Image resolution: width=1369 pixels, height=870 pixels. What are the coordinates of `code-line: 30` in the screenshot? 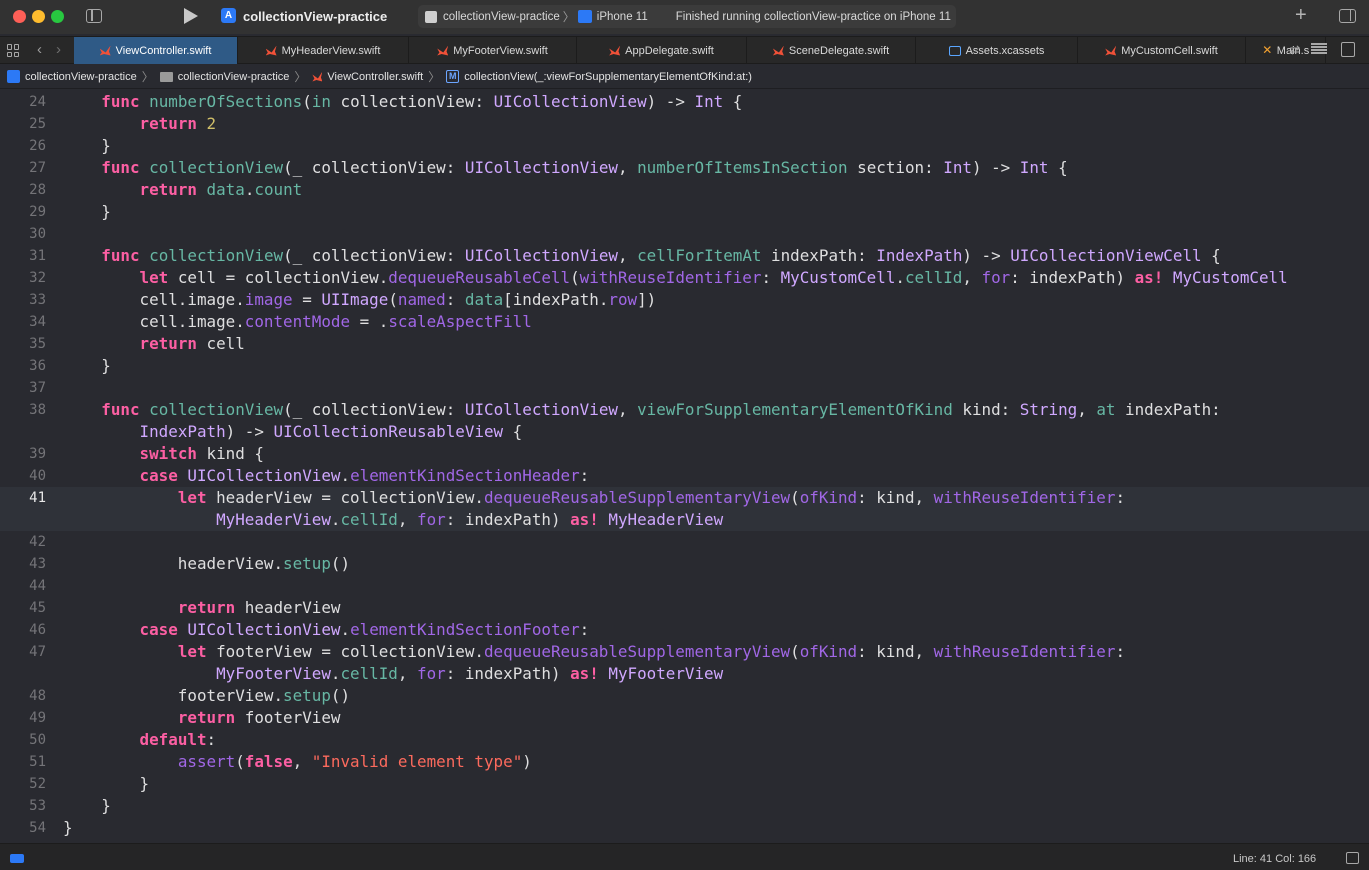 It's located at (684, 234).